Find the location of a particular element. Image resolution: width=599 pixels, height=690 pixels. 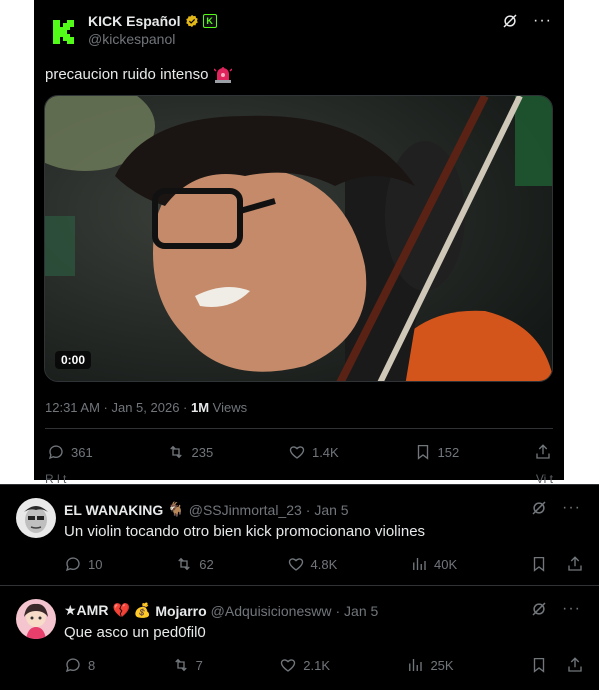

tweet-timestamp: 12:31 AM · Jan 5, 2026 · is located at coordinates (118, 407).